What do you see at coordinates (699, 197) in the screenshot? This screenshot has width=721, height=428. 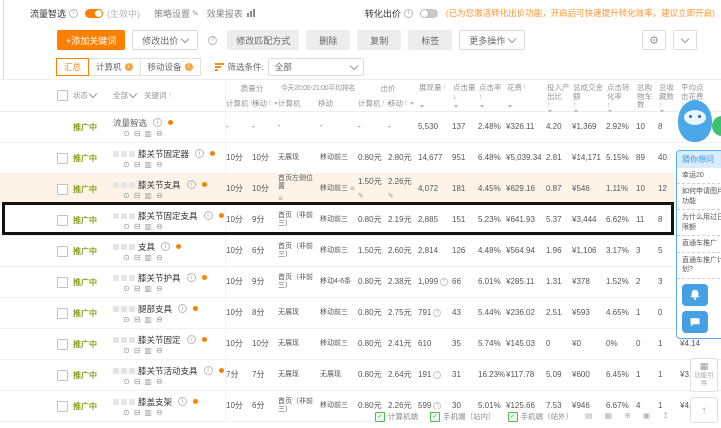 I see `help-question: 如何申请图片功能` at bounding box center [699, 197].